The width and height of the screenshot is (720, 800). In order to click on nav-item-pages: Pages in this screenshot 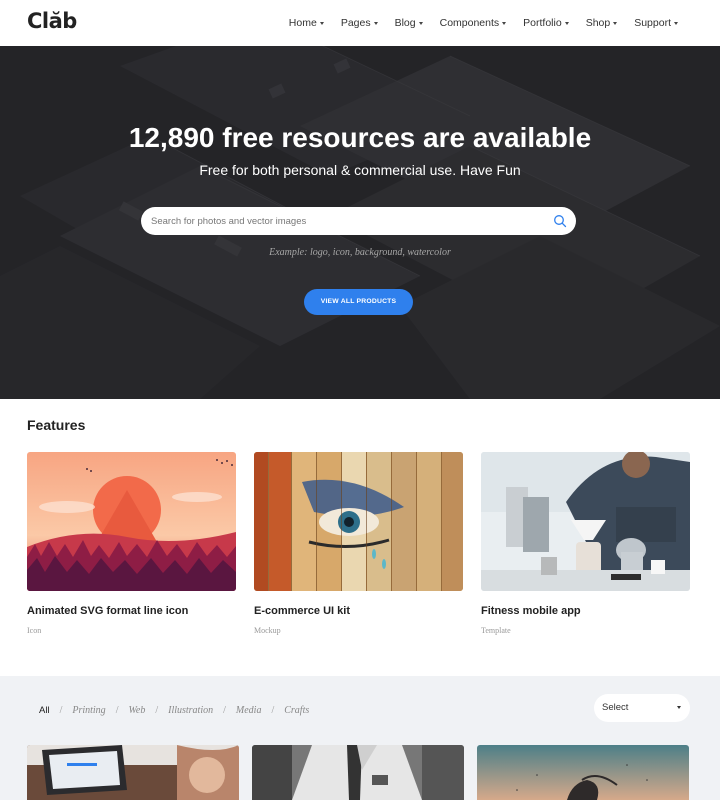, I will do `click(359, 23)`.